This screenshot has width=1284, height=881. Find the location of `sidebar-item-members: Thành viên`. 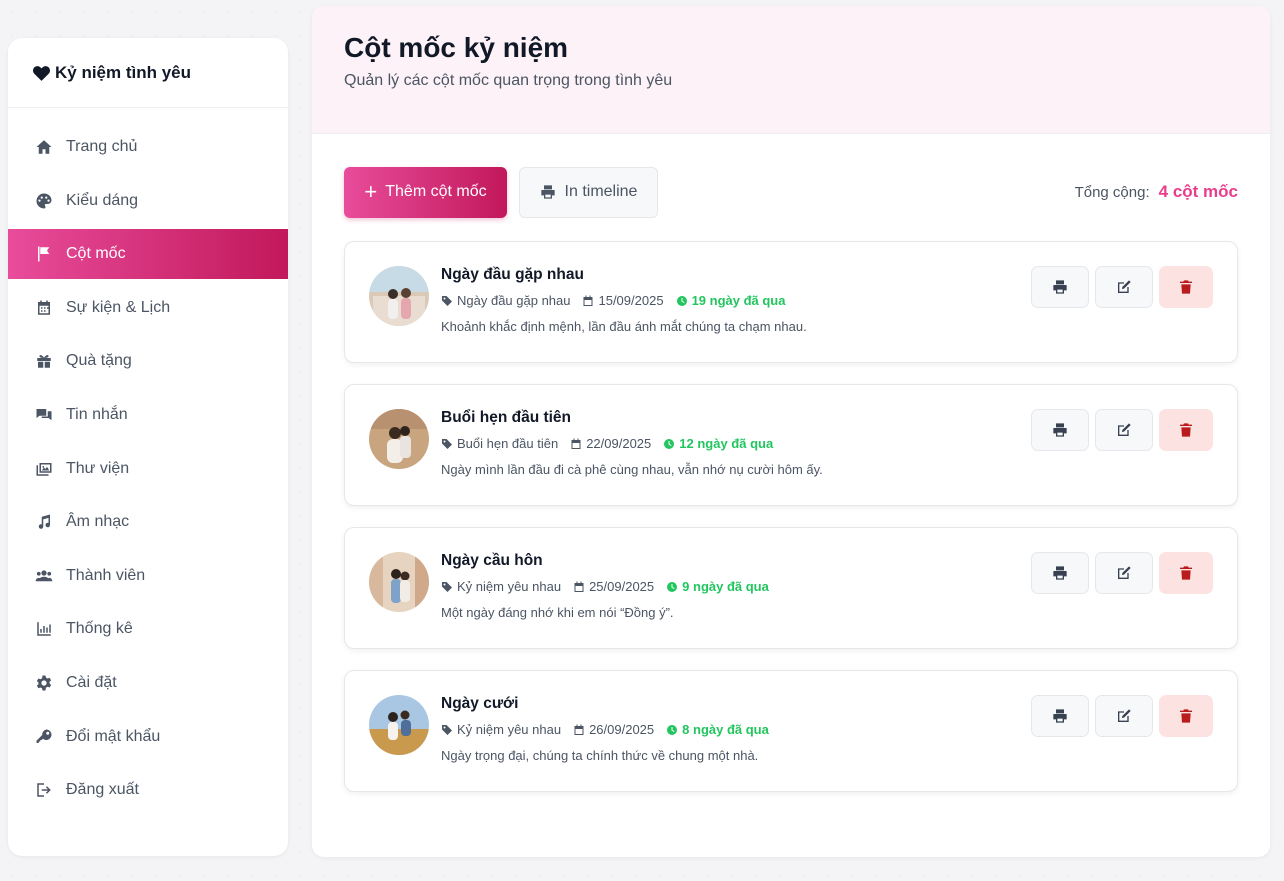

sidebar-item-members: Thành viên is located at coordinates (148, 576).